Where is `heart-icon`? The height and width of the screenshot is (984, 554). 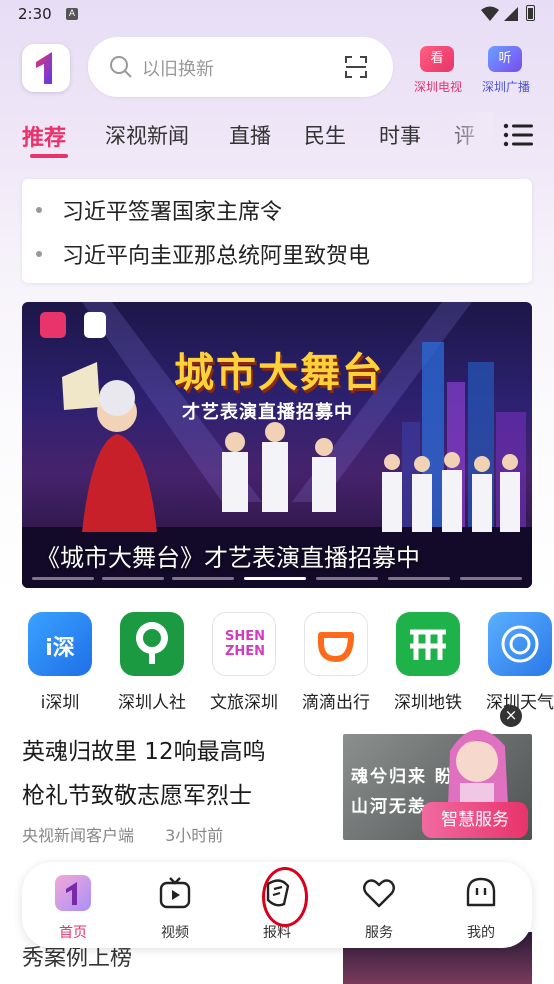
heart-icon is located at coordinates (379, 893).